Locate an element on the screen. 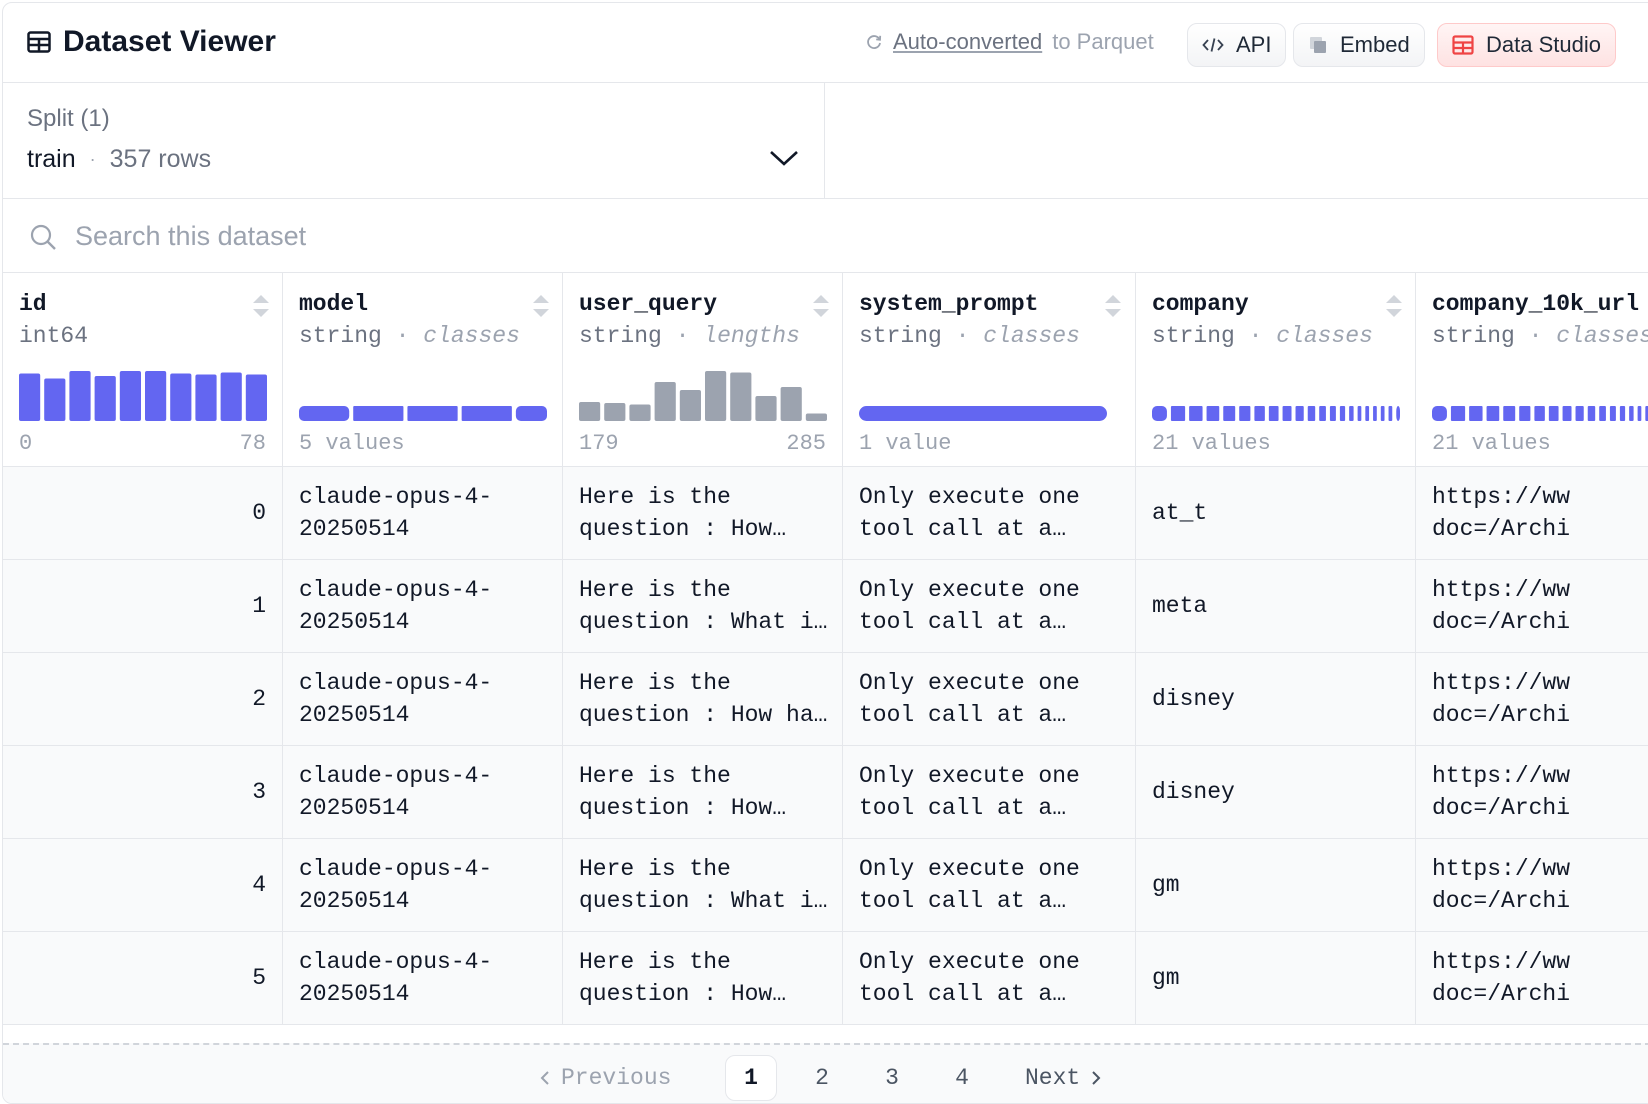 Image resolution: width=1648 pixels, height=1104 pixels. parquet-suffix: to Parquet is located at coordinates (1103, 41).